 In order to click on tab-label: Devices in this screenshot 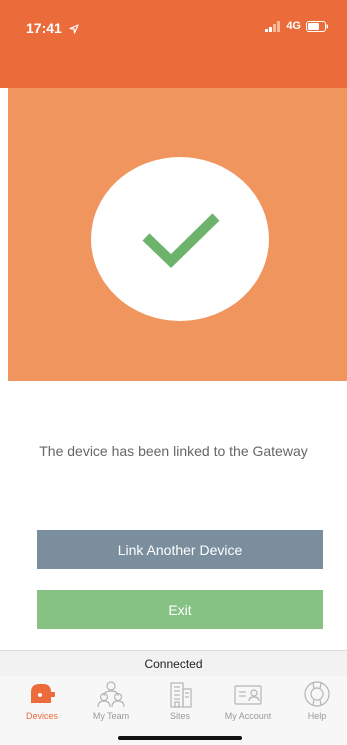, I will do `click(41, 716)`.